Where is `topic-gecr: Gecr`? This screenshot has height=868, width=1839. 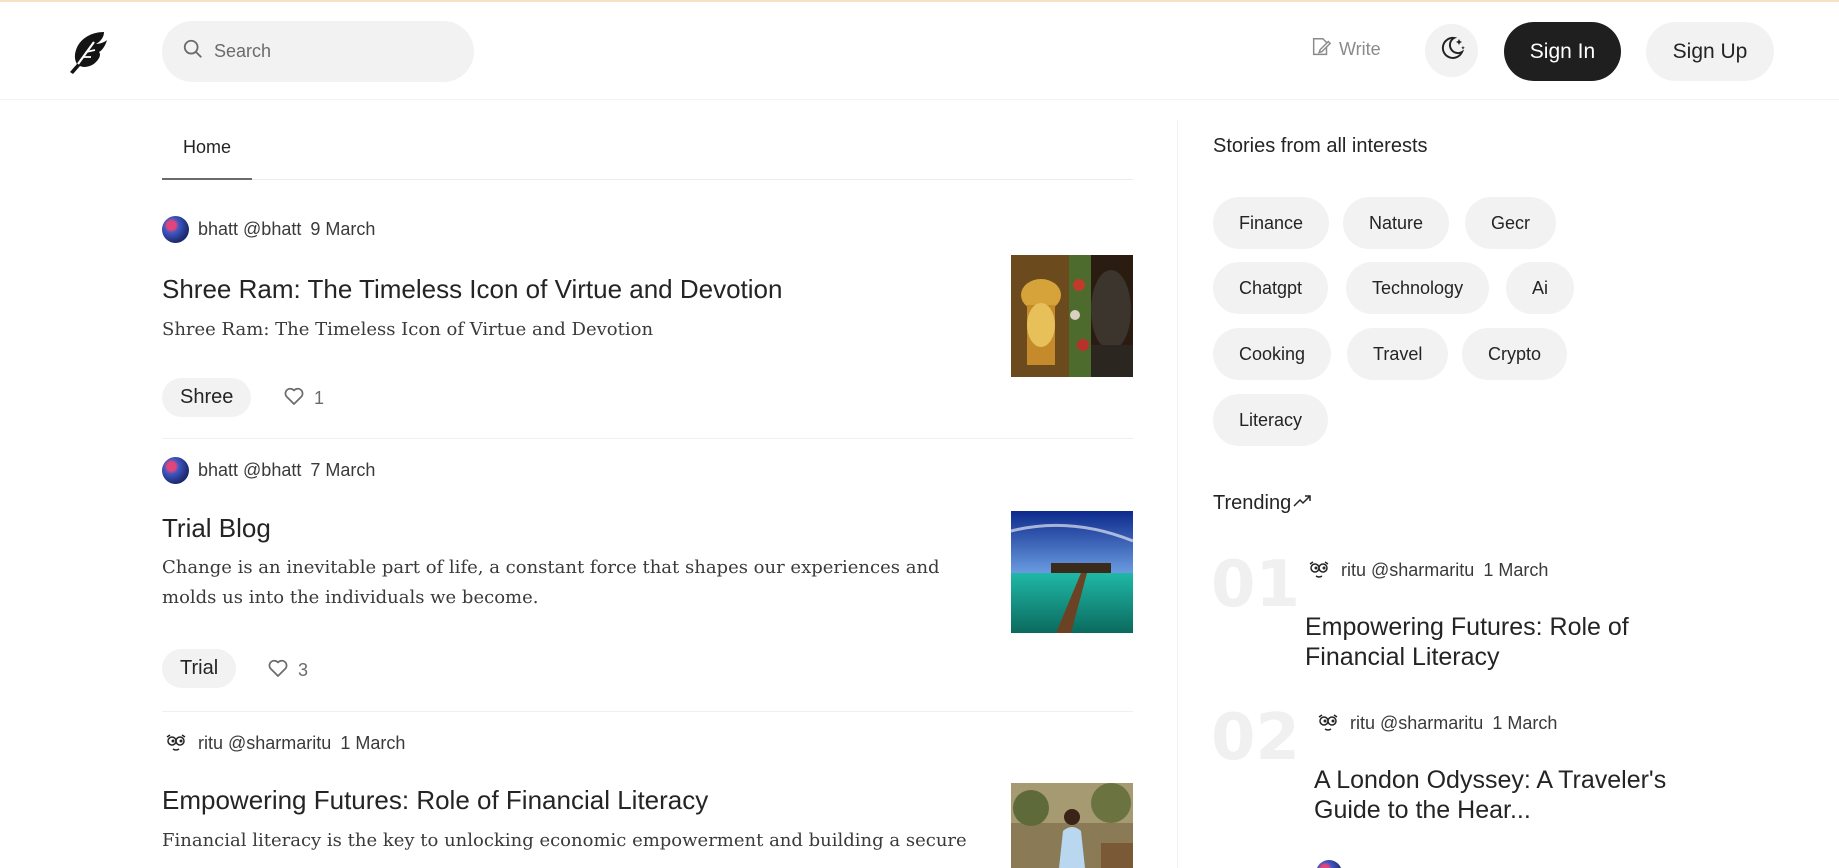
topic-gecr: Gecr is located at coordinates (1511, 223).